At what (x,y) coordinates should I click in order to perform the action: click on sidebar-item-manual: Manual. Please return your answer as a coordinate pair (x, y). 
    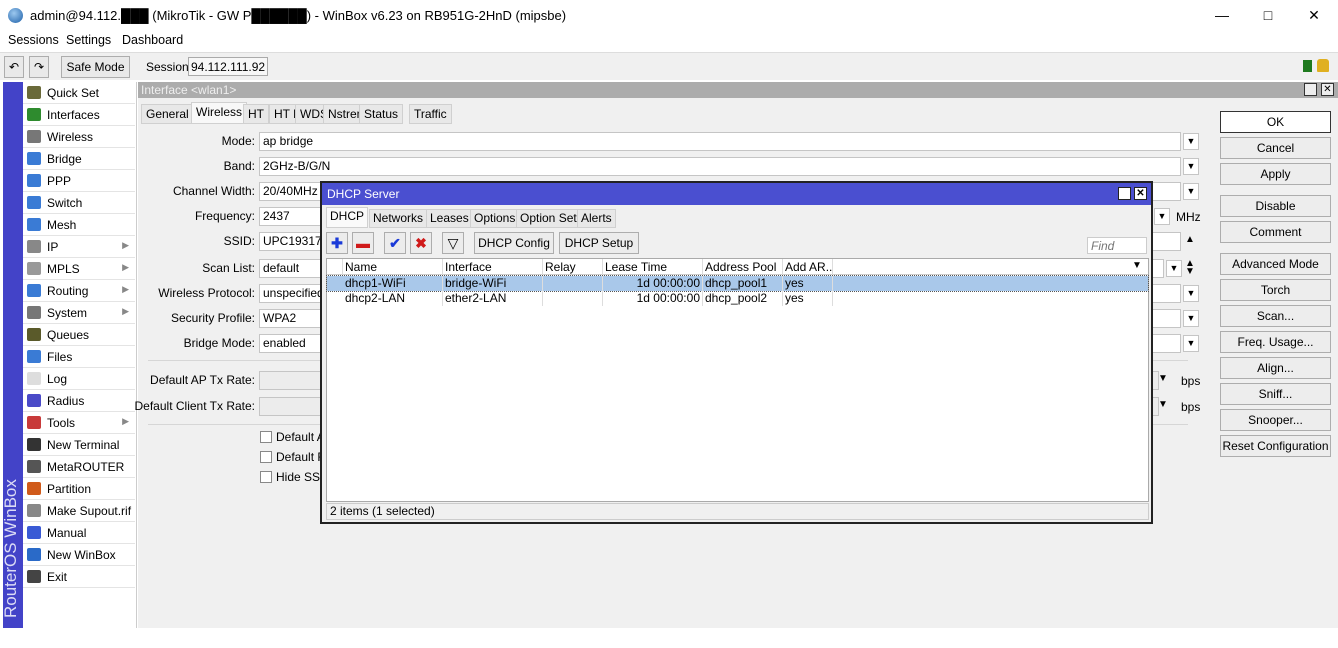
    Looking at the image, I should click on (79, 533).